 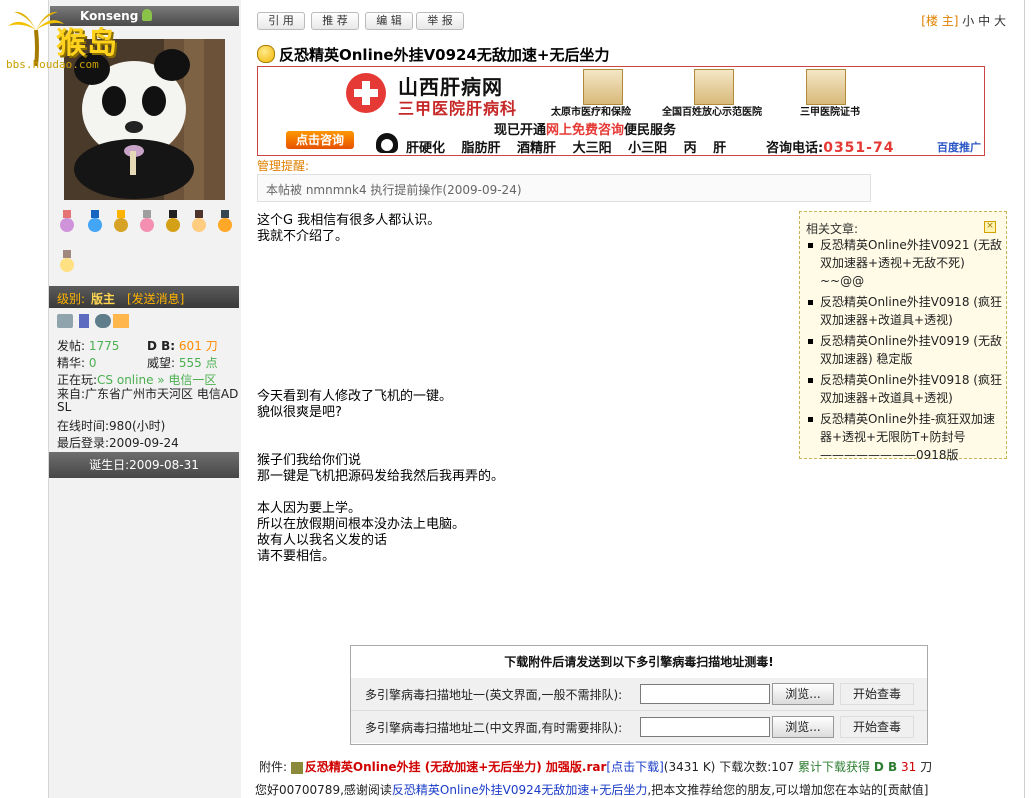 I want to click on post-line: 猴子们我给你们说, so click(x=309, y=460).